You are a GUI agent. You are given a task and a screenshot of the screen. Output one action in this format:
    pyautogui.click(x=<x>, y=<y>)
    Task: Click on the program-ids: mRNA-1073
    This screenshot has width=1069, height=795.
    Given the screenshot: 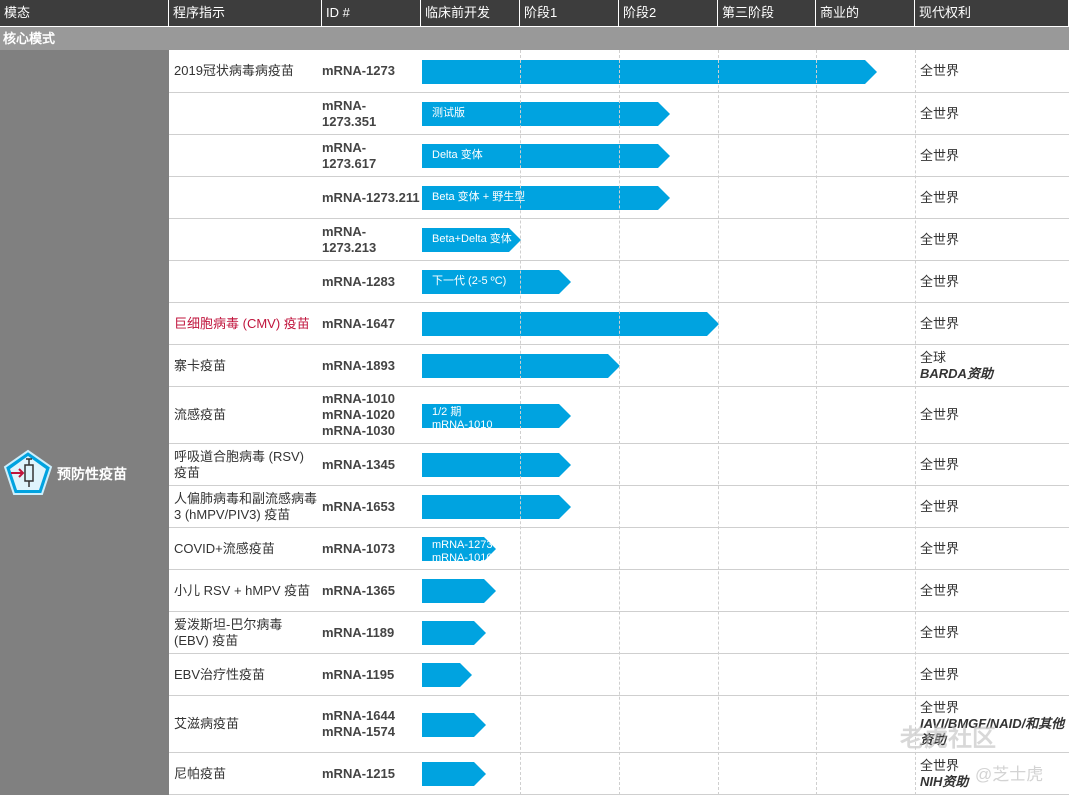 What is the action you would take?
    pyautogui.click(x=371, y=548)
    